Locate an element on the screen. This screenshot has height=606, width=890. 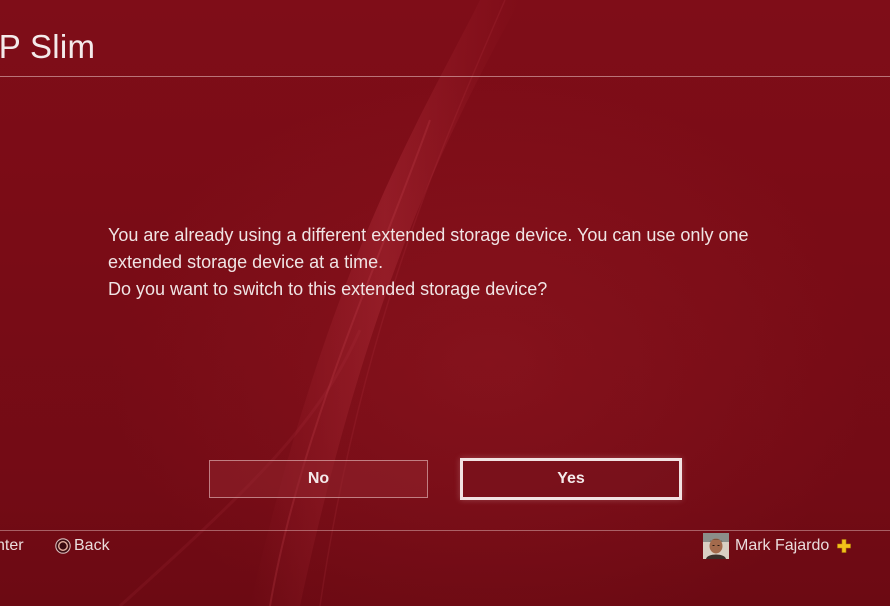
playstation-plus-icon is located at coordinates (843, 546).